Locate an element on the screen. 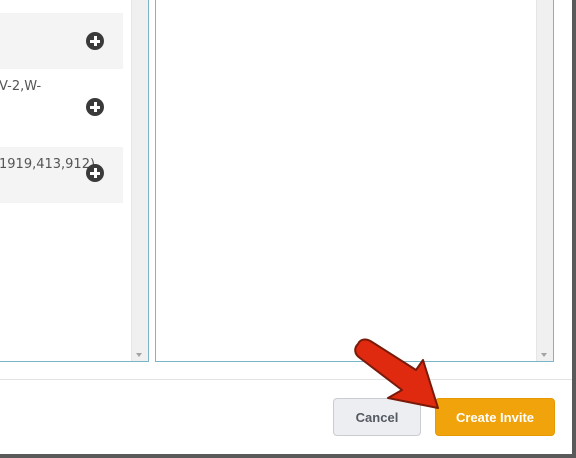 The image size is (576, 458). list-item: V-2,W- is located at coordinates (61, 105).